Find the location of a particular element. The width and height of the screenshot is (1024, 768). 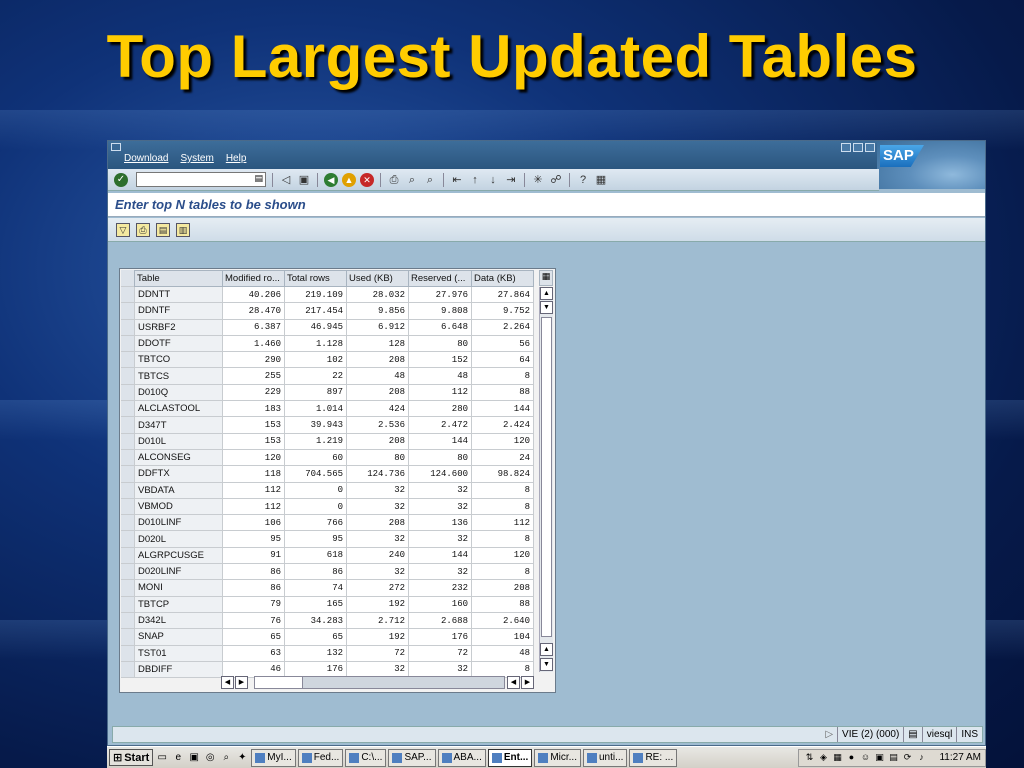

tray-network-icon: ⇅ is located at coordinates (809, 758).